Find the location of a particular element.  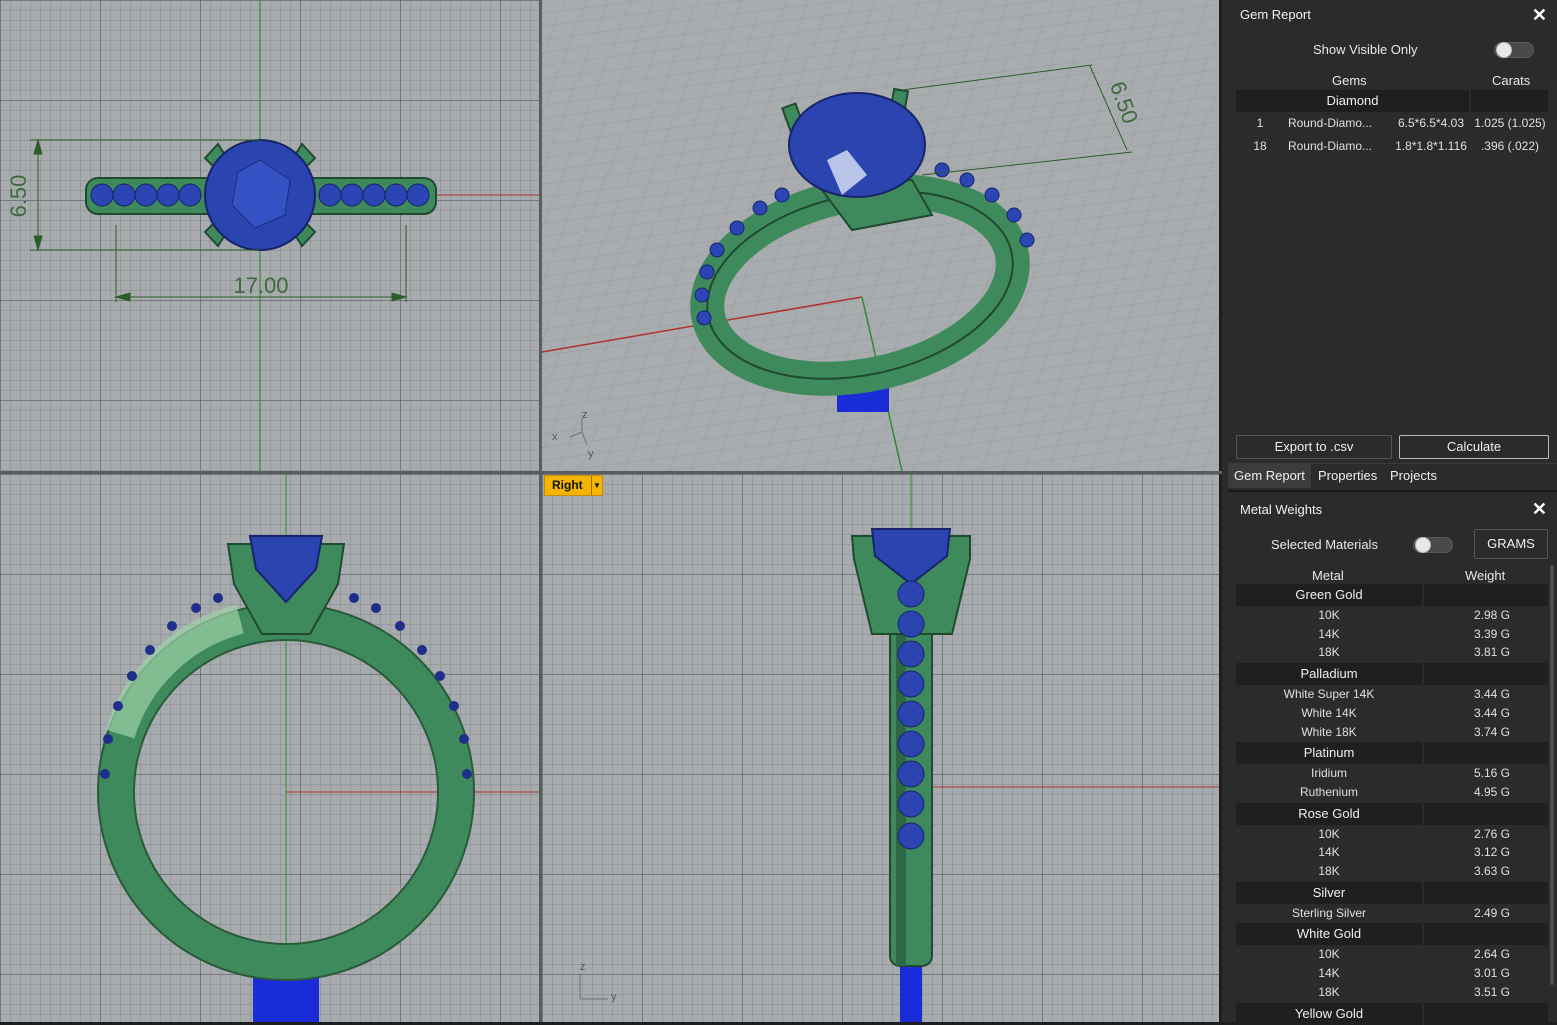

metal-name-cell: White 14K is located at coordinates (1329, 712).